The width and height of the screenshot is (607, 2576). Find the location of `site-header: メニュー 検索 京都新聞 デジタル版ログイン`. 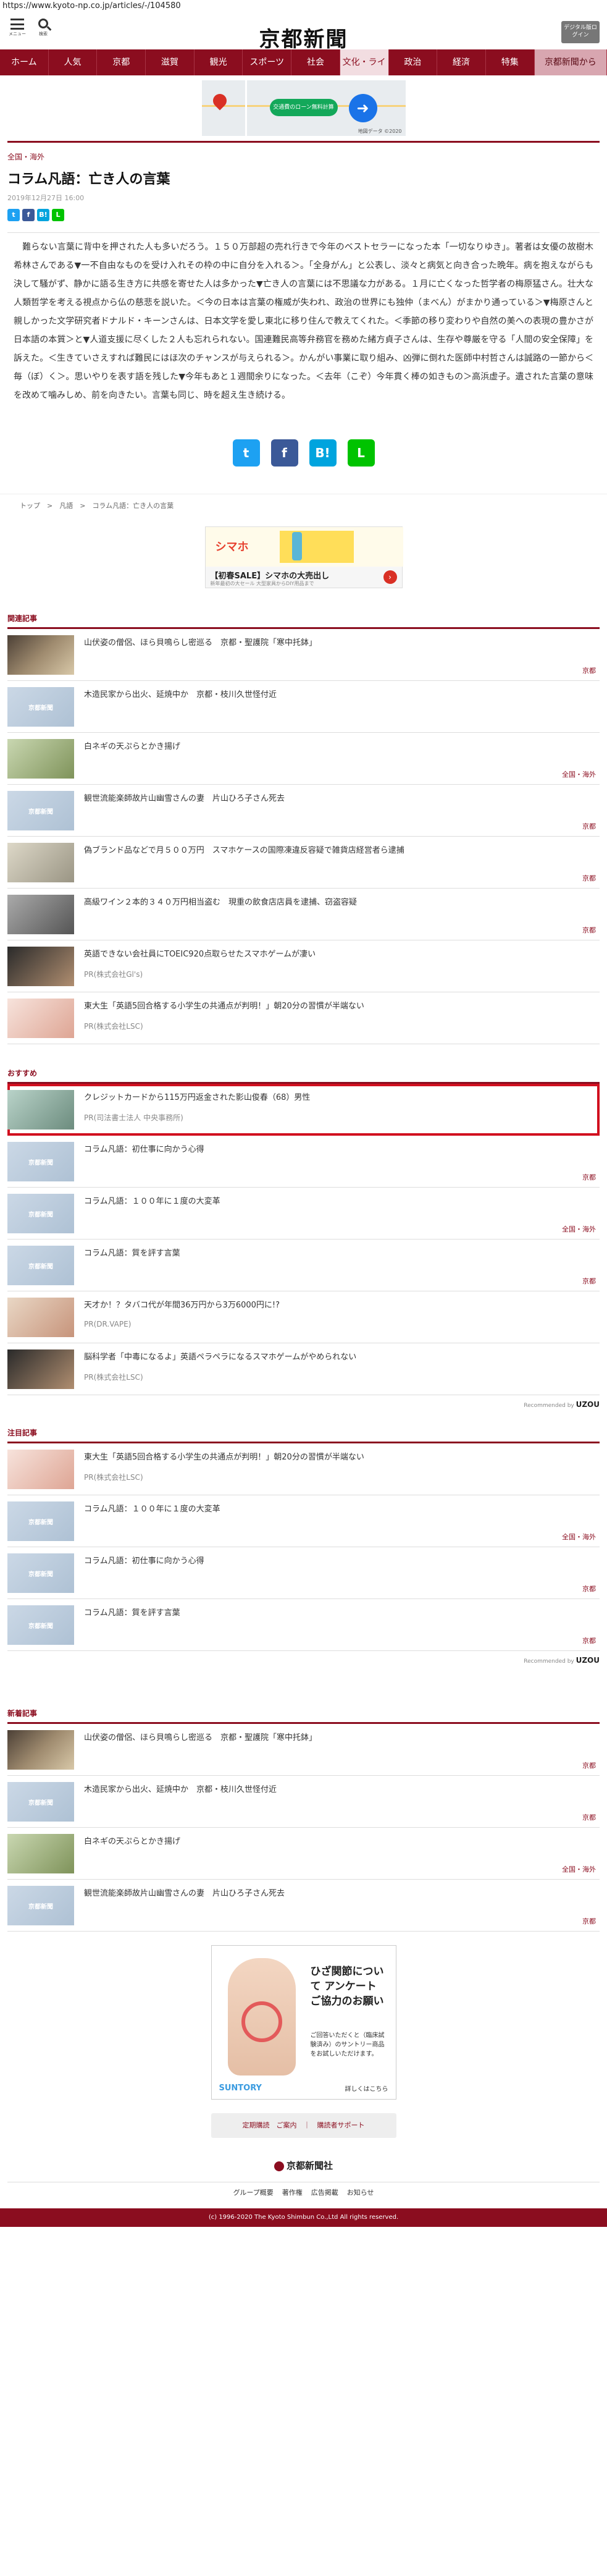

site-header: メニュー 検索 京都新聞 デジタル版ログイン is located at coordinates (303, 33).